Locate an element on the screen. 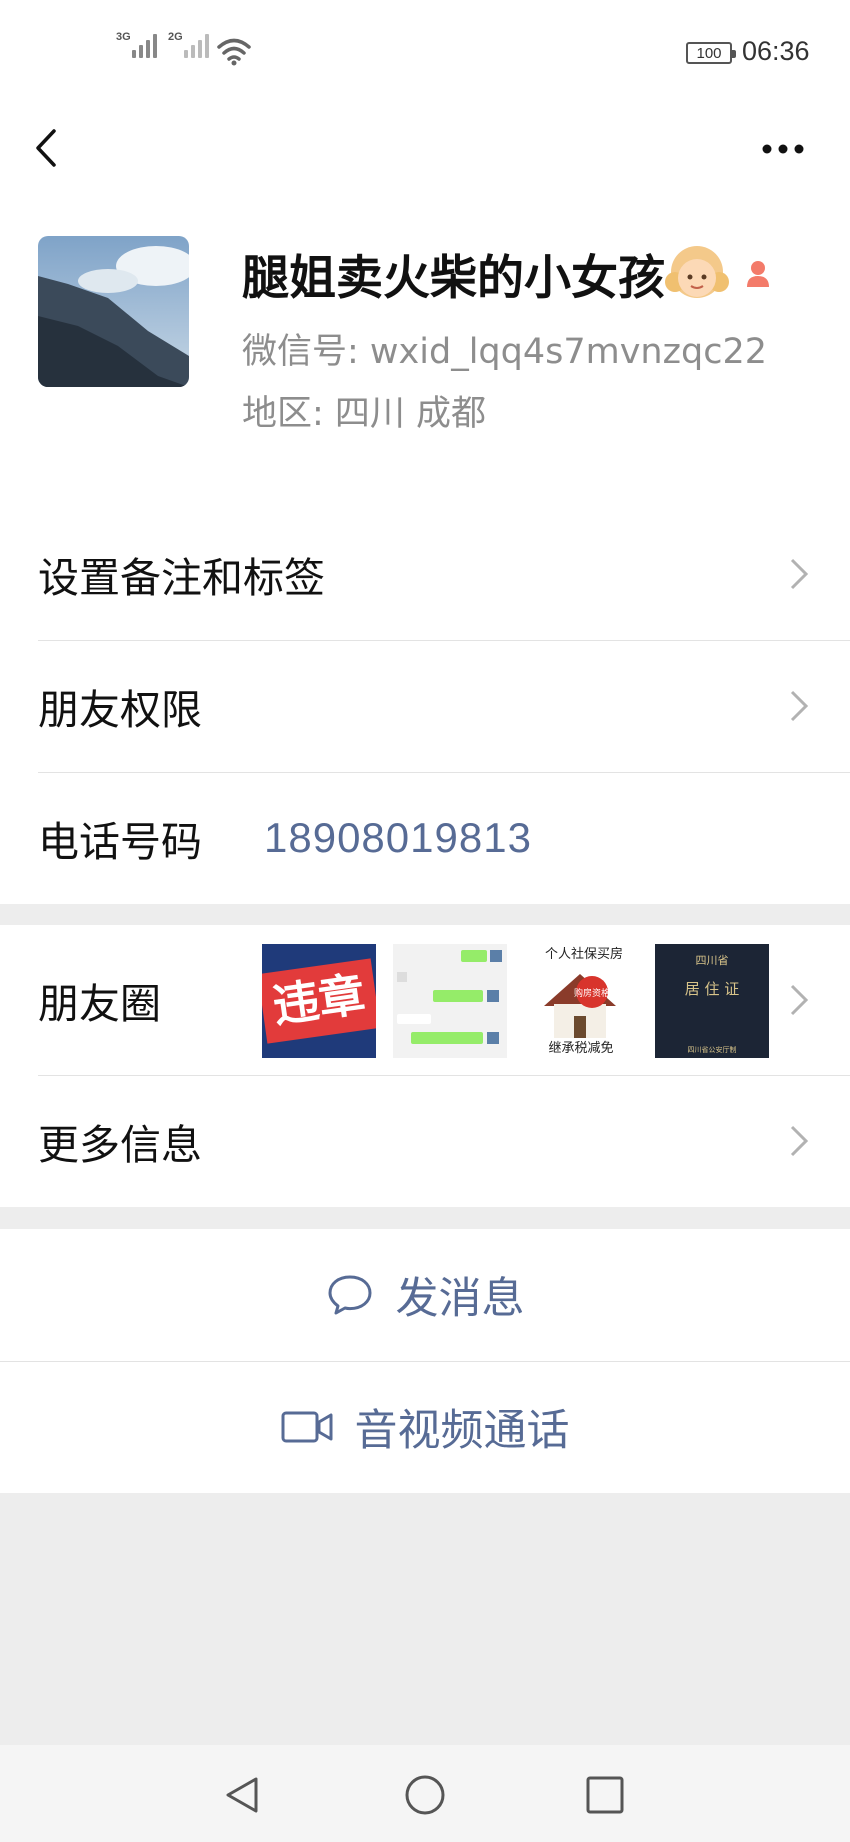  chat-bubble-icon is located at coordinates (349, 1295).